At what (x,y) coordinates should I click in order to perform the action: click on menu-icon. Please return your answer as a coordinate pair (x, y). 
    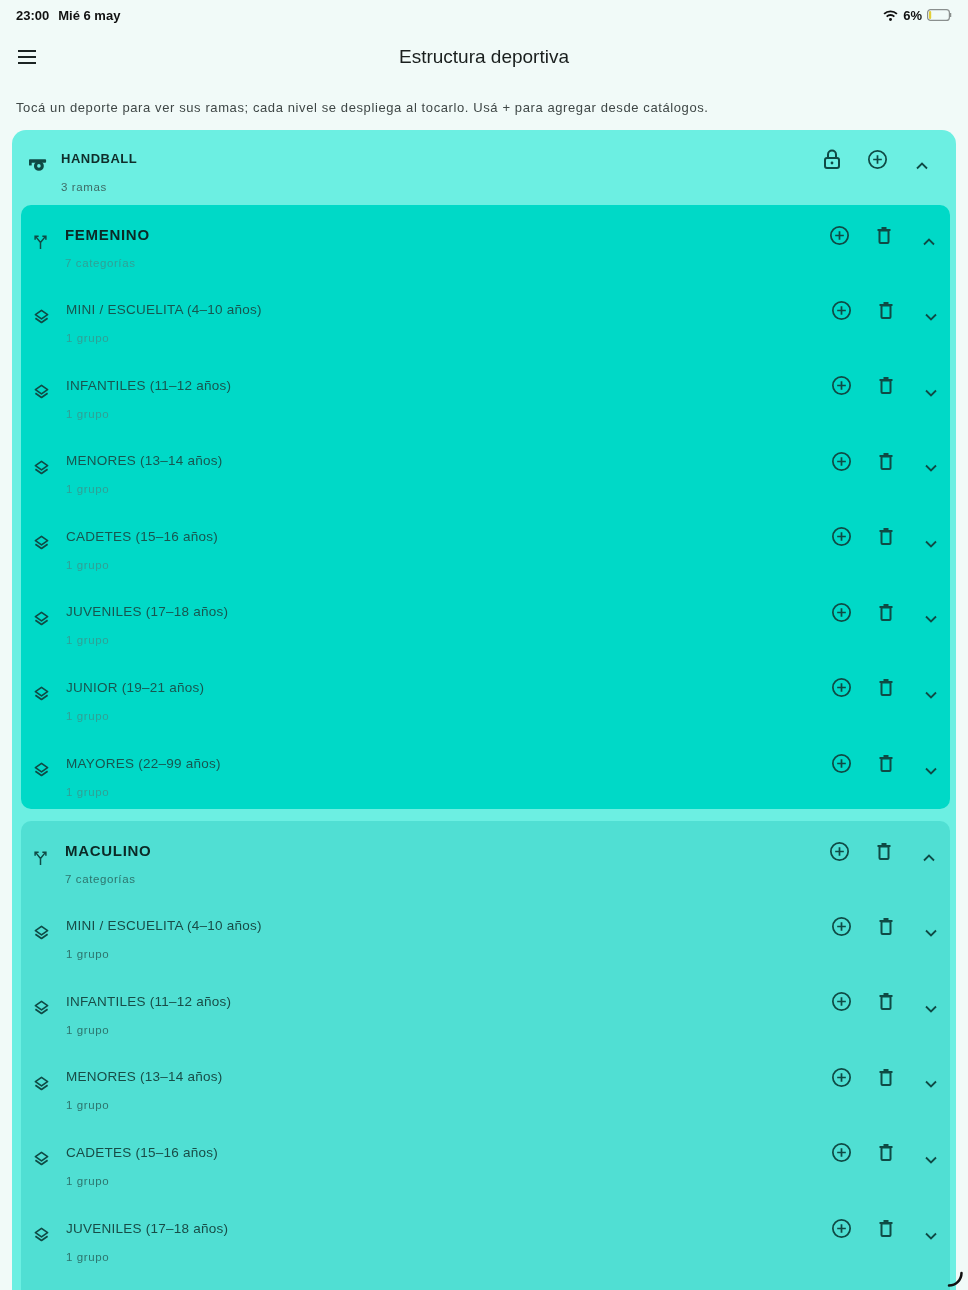
    Looking at the image, I should click on (27, 57).